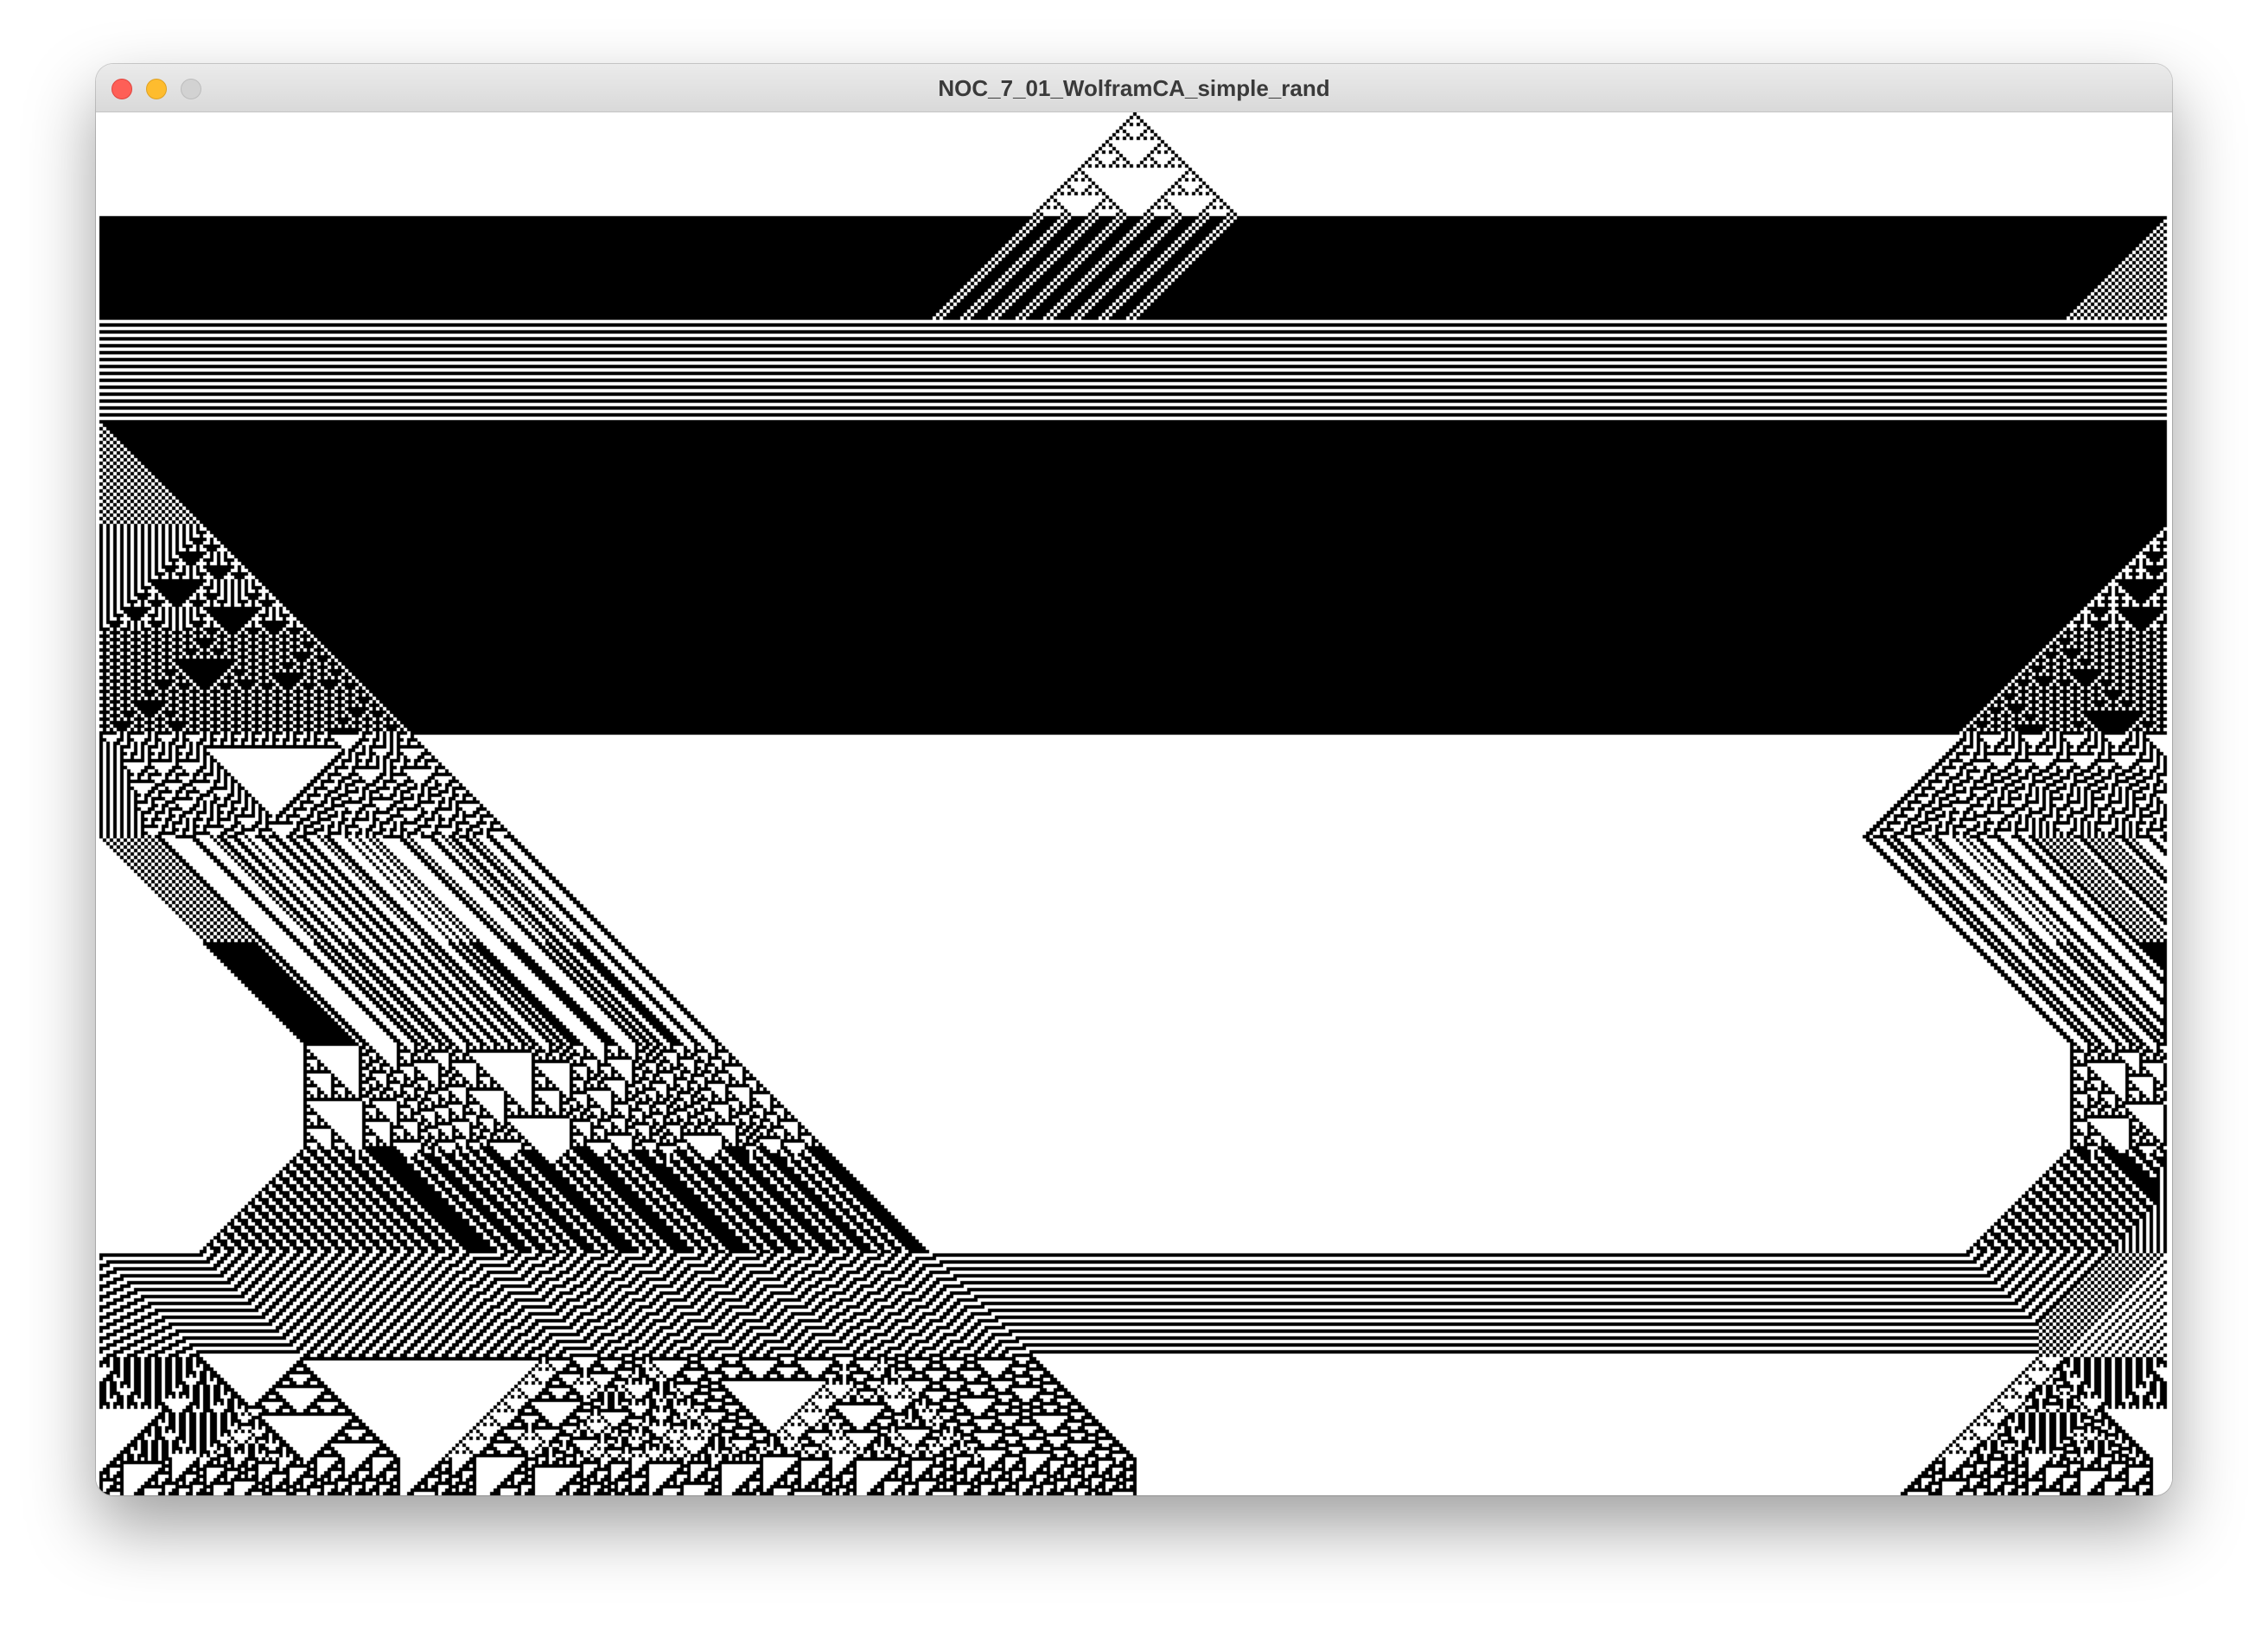  I want to click on window-title: NOC_7_01_WolframCA_simple_rand, so click(1134, 88).